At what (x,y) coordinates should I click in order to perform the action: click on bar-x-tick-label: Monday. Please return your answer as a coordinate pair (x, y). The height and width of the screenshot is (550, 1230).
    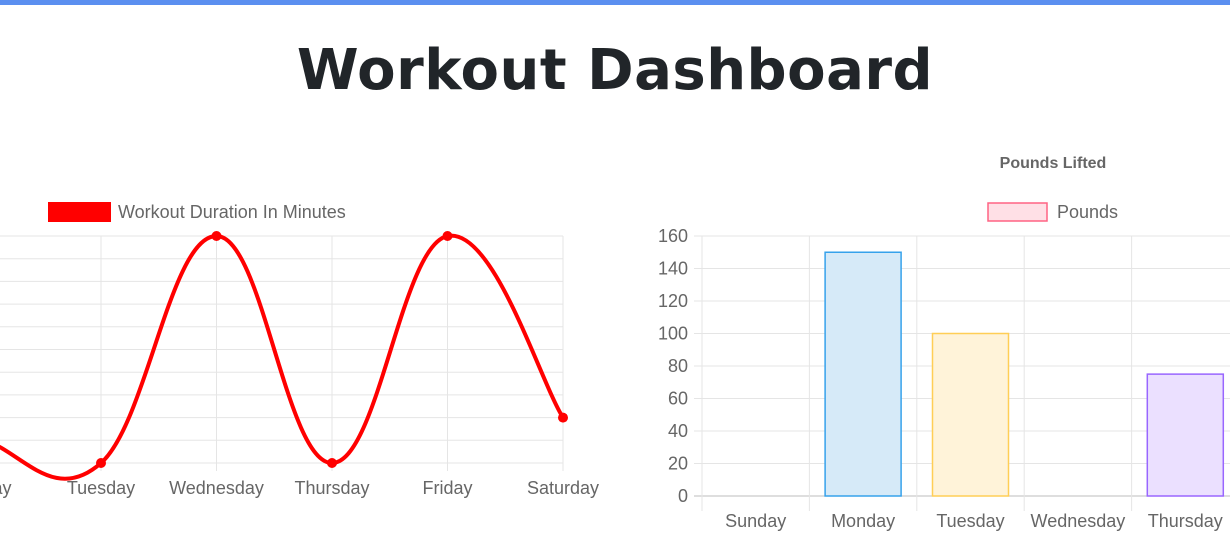
    Looking at the image, I should click on (863, 521).